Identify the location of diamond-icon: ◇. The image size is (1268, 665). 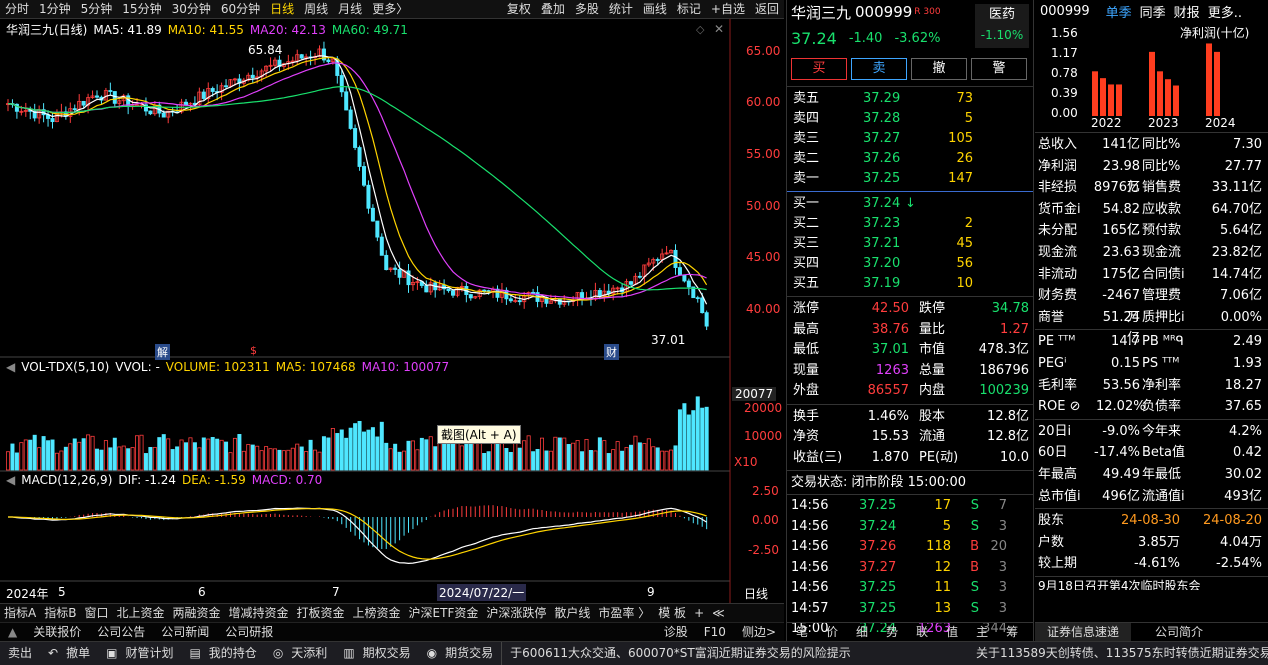
(700, 29).